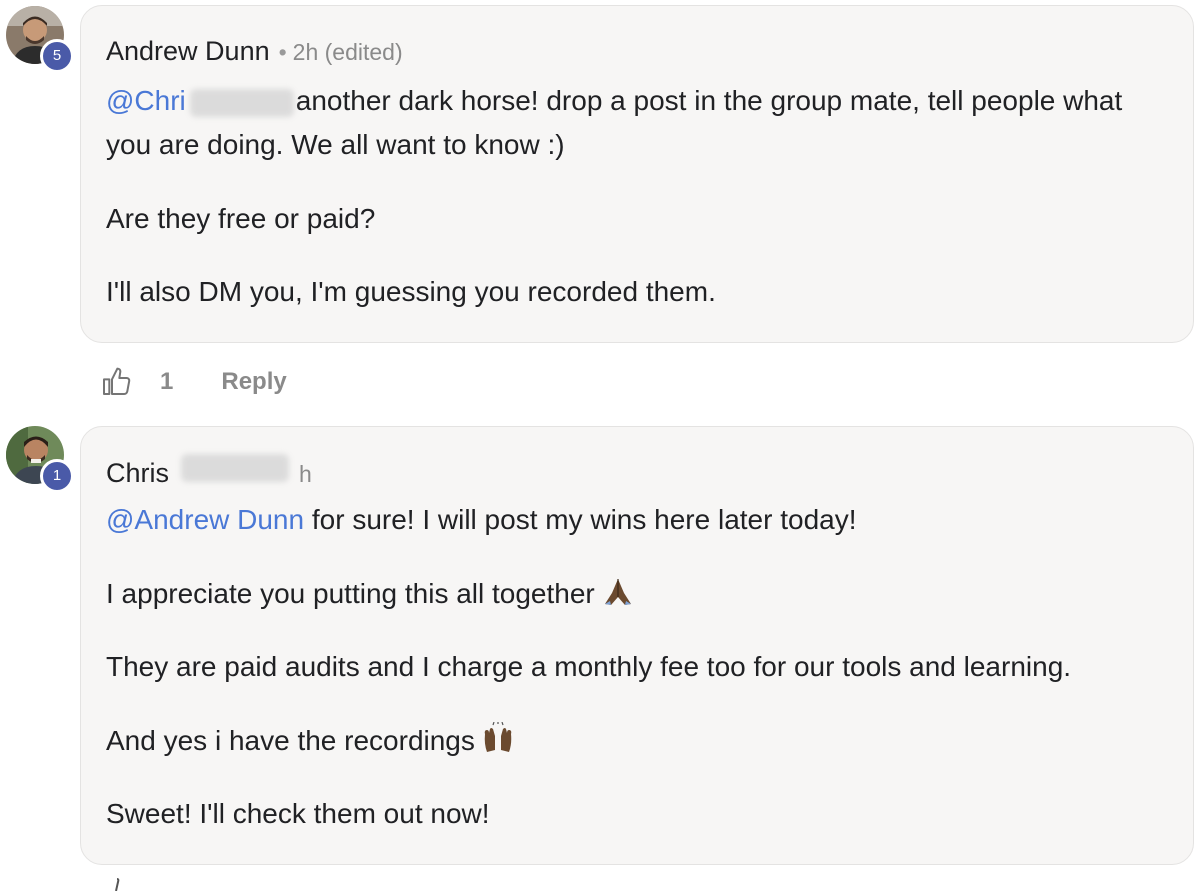  I want to click on timestamp: h, so click(305, 474).